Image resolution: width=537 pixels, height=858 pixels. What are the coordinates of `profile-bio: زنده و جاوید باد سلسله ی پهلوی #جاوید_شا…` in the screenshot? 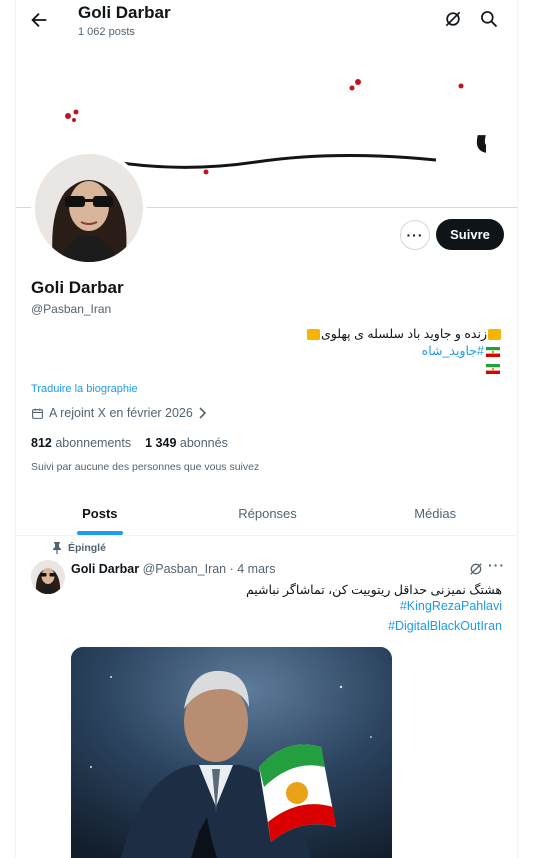 It's located at (337, 351).